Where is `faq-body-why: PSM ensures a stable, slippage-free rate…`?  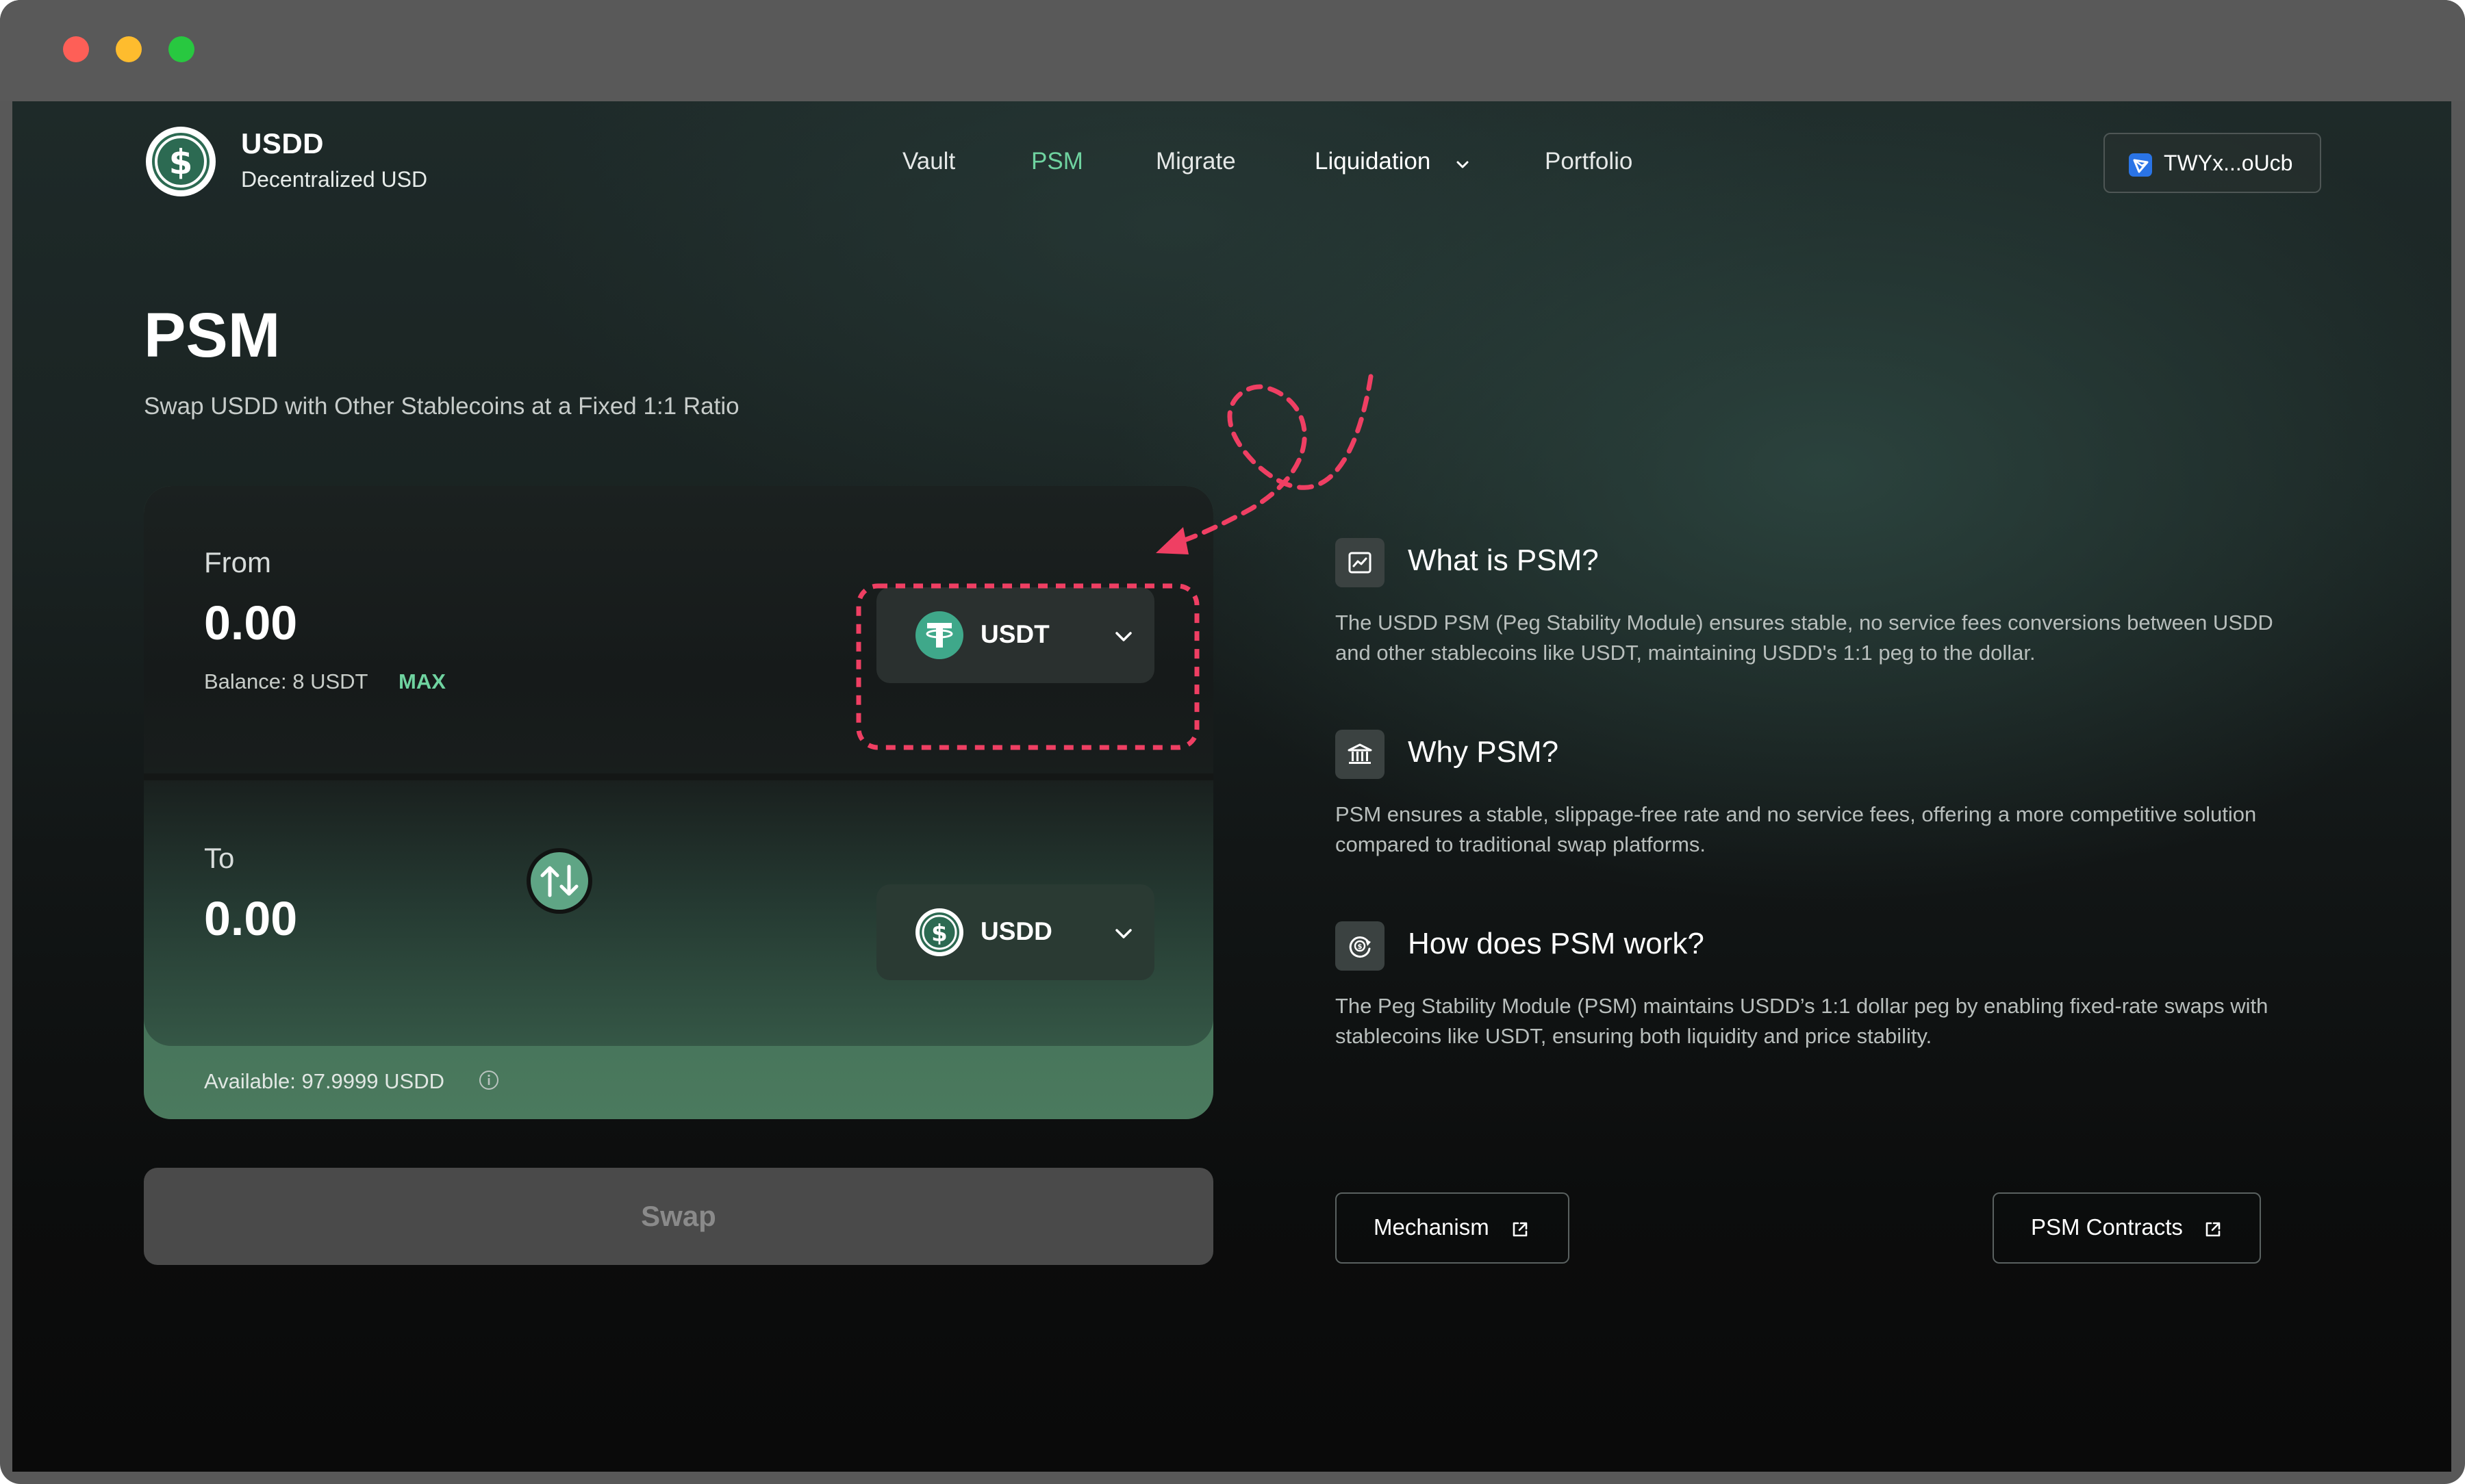
faq-body-why: PSM ensures a stable, slippage-free rate… is located at coordinates (1796, 829).